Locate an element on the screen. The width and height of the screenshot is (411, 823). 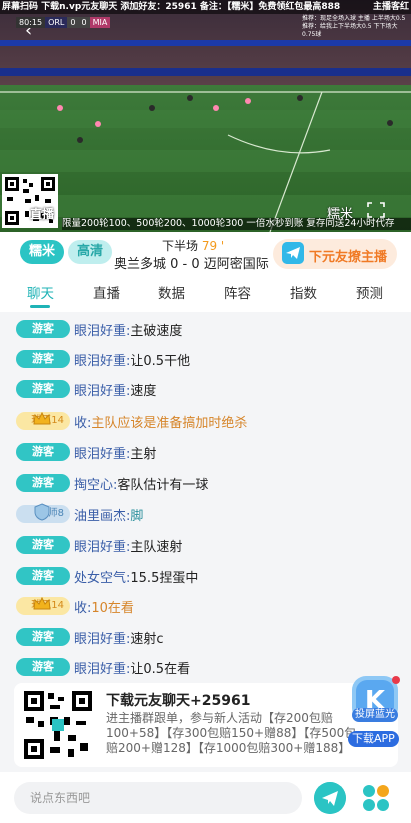
chat-message: 游客 眼泪好重: 主队速射 is located at coordinates (99, 545).